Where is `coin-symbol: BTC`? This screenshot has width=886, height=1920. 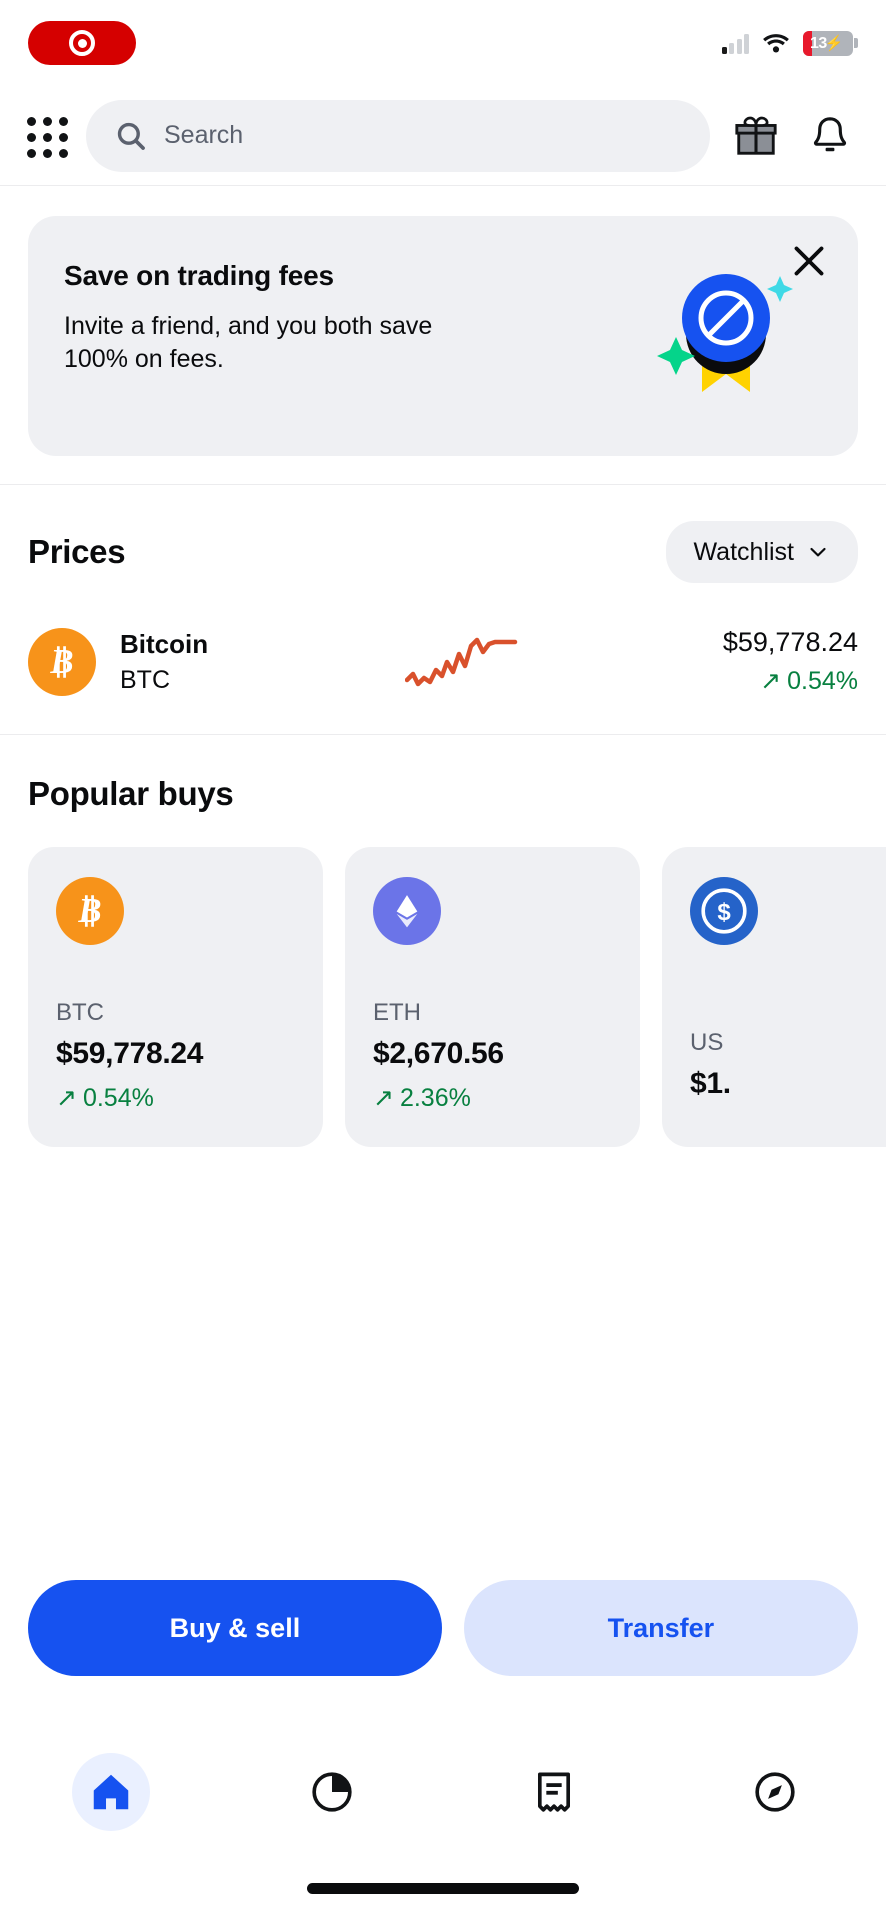
coin-symbol: BTC is located at coordinates (145, 679).